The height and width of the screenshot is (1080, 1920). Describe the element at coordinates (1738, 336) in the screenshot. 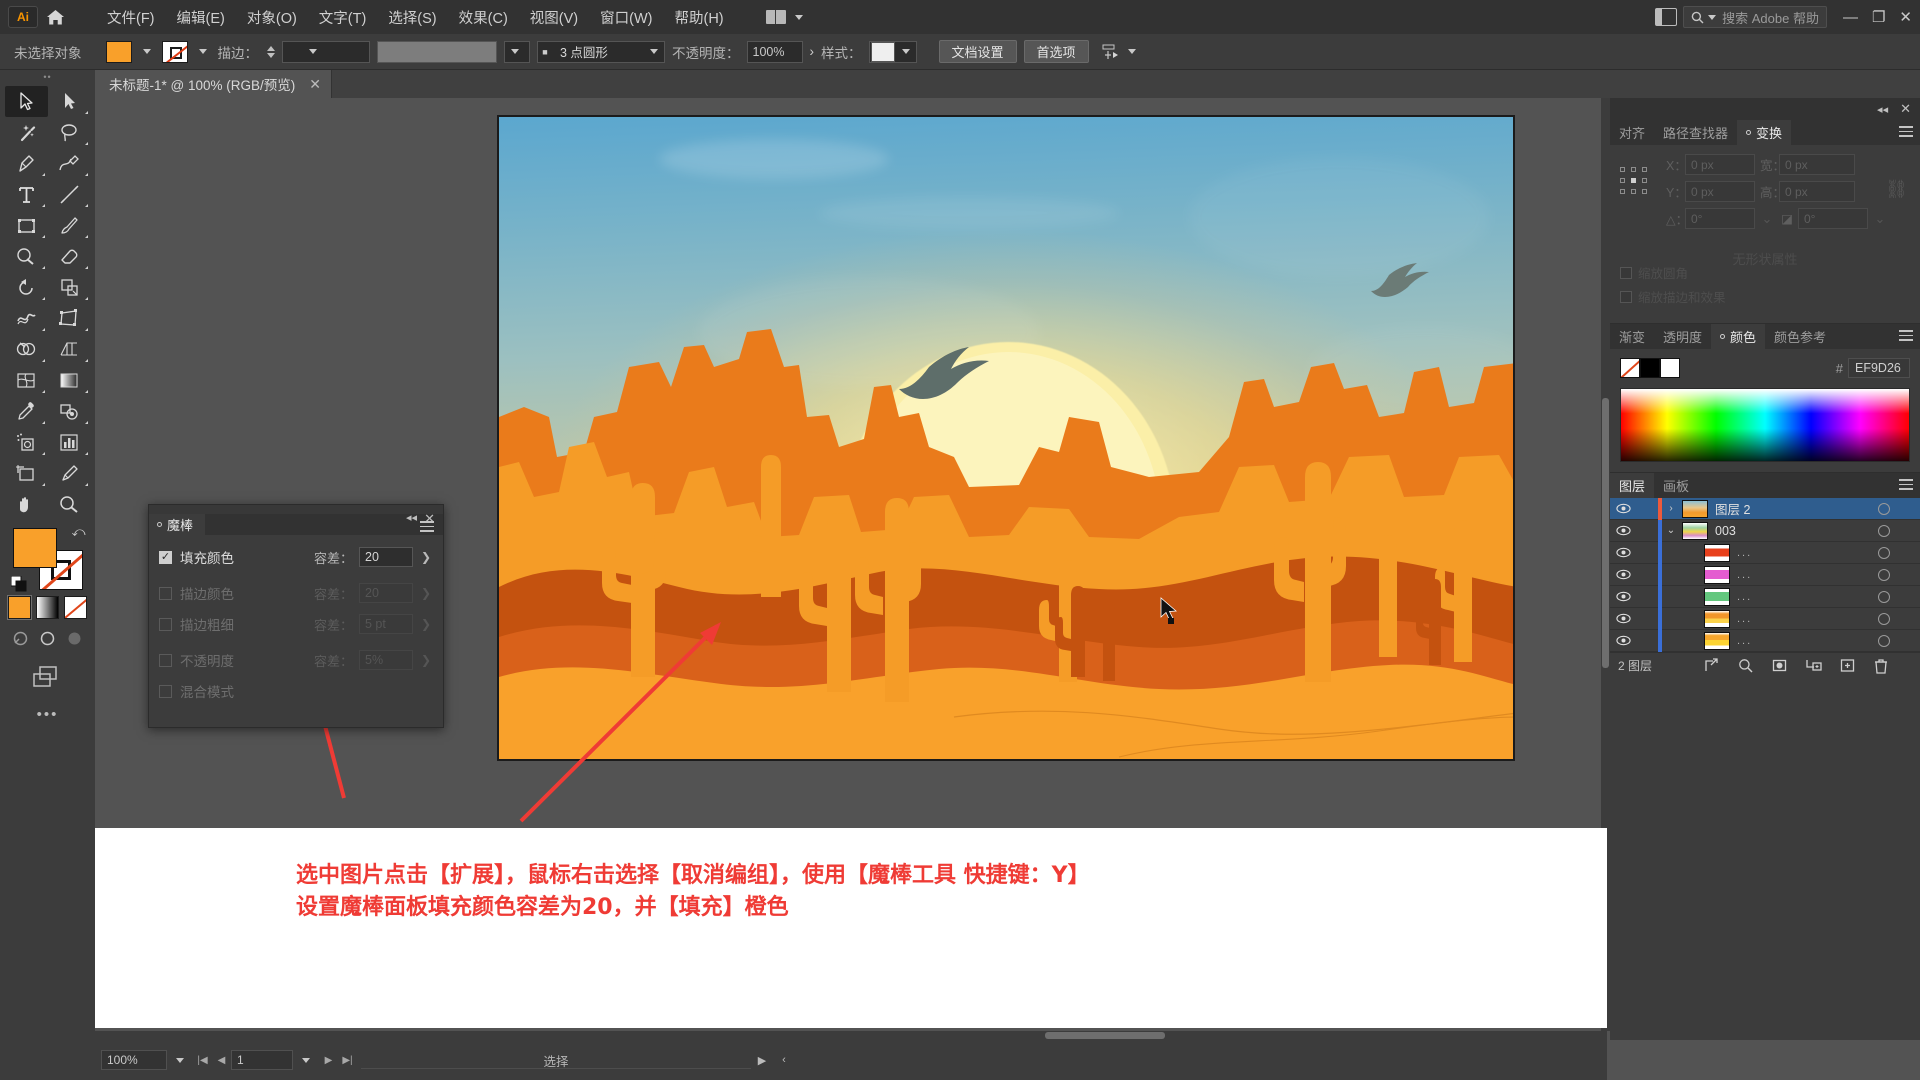

I see `tab-color: 颜色` at that location.